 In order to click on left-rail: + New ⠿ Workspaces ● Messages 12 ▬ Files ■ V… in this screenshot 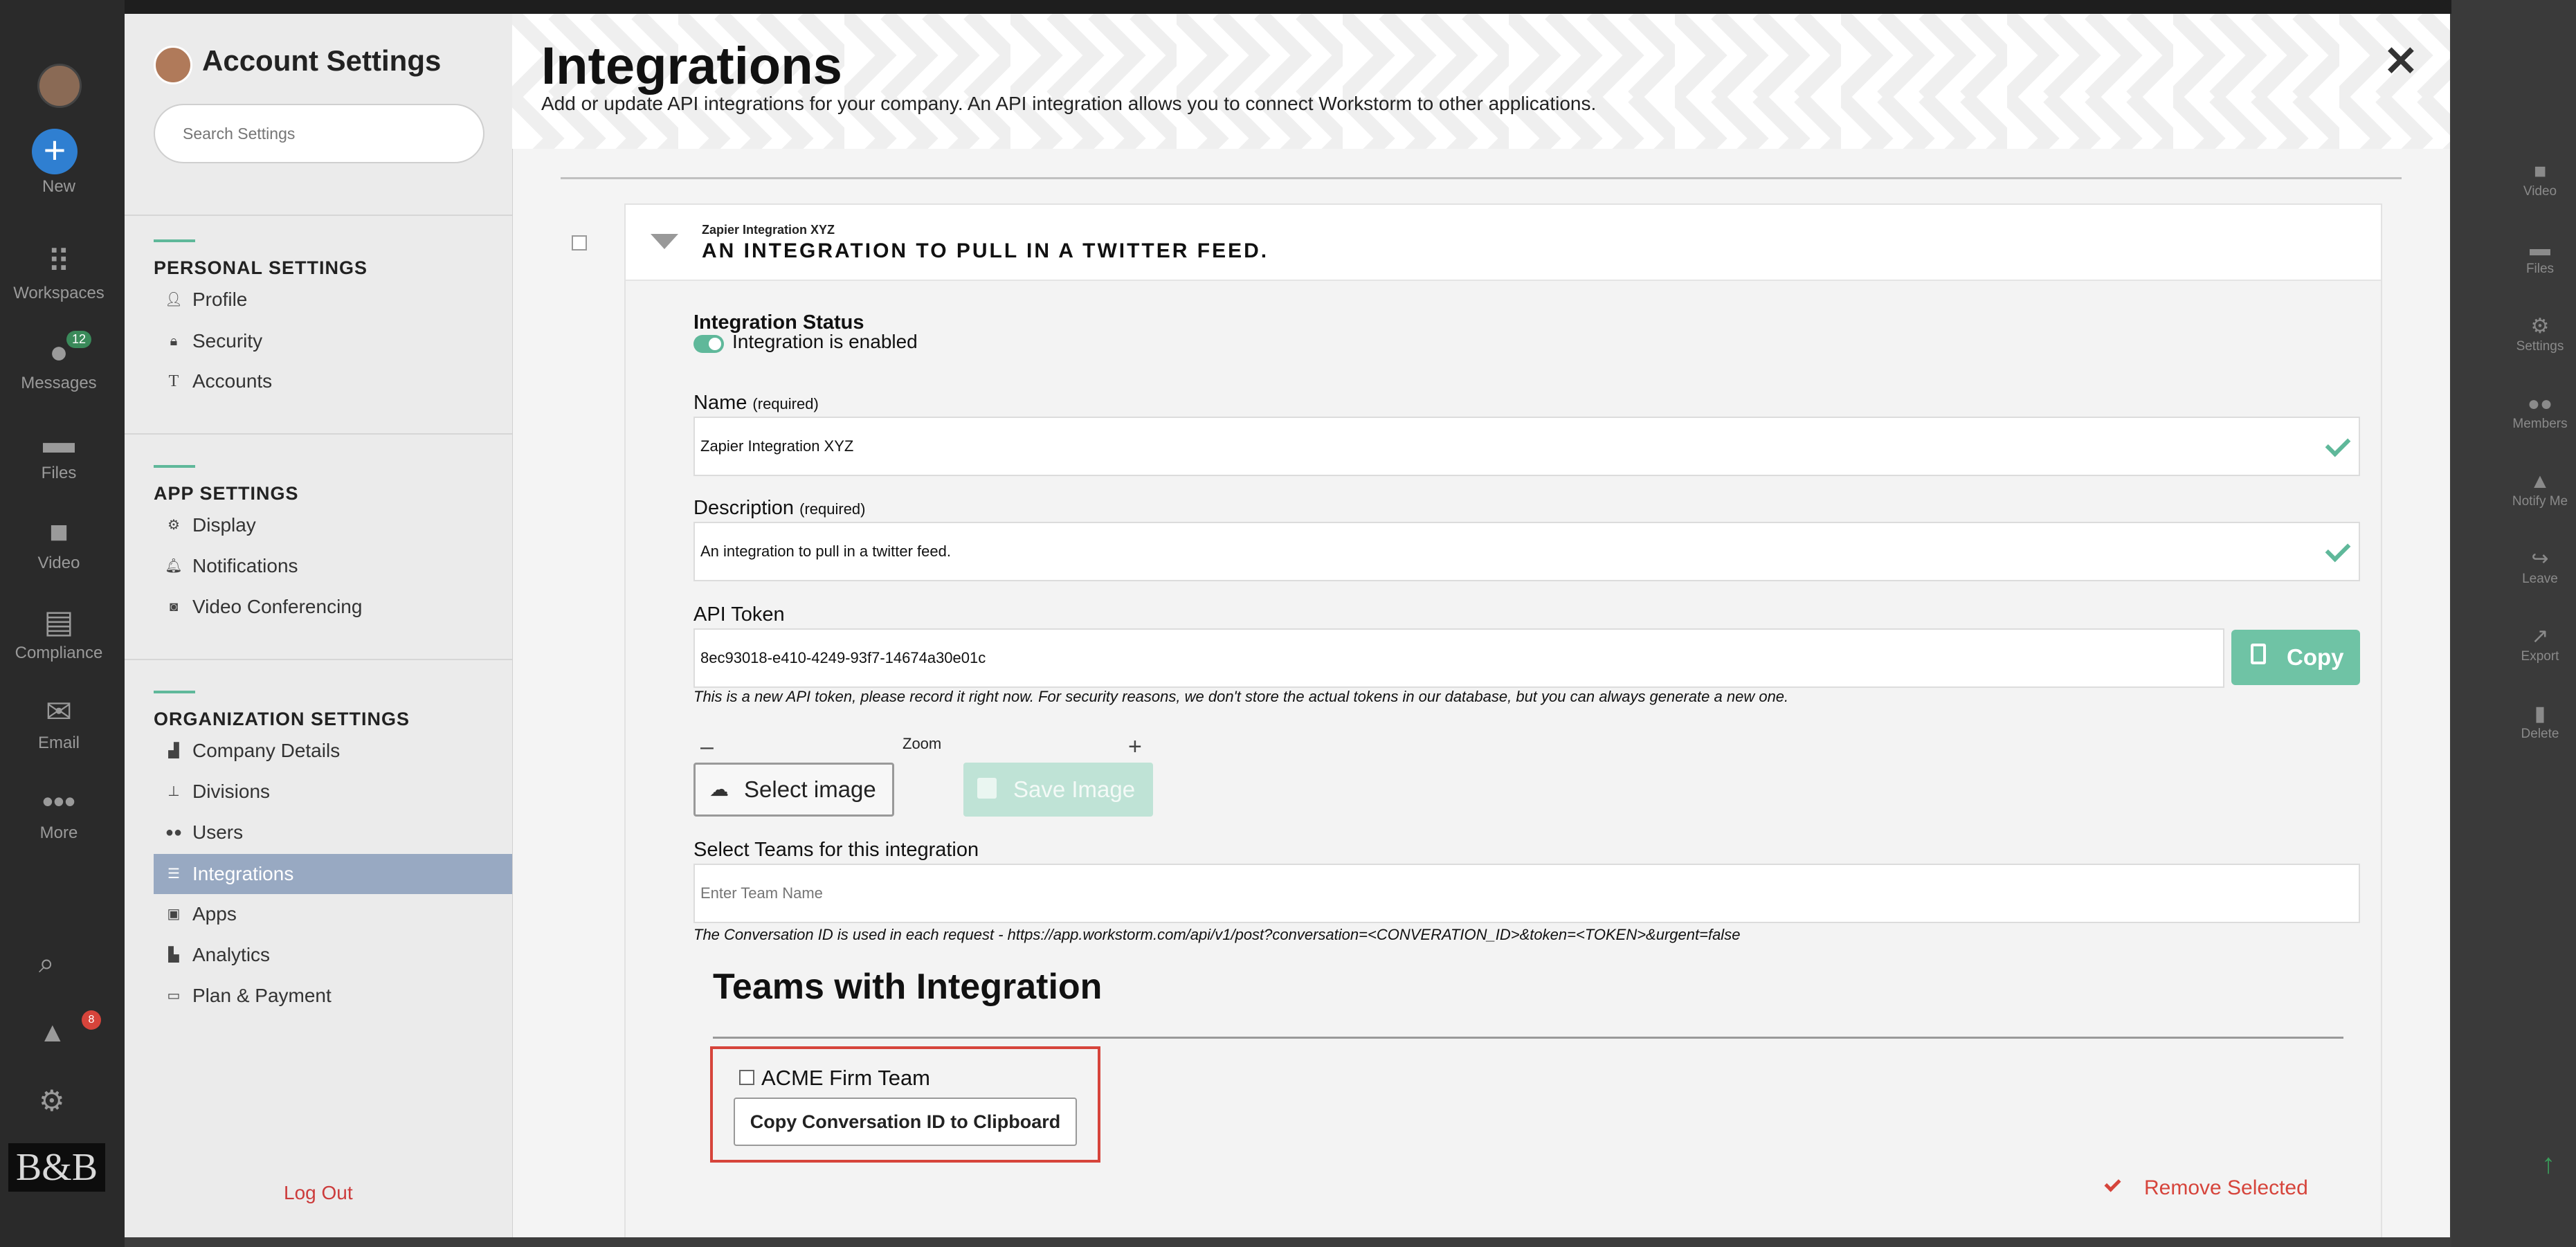, I will do `click(62, 623)`.